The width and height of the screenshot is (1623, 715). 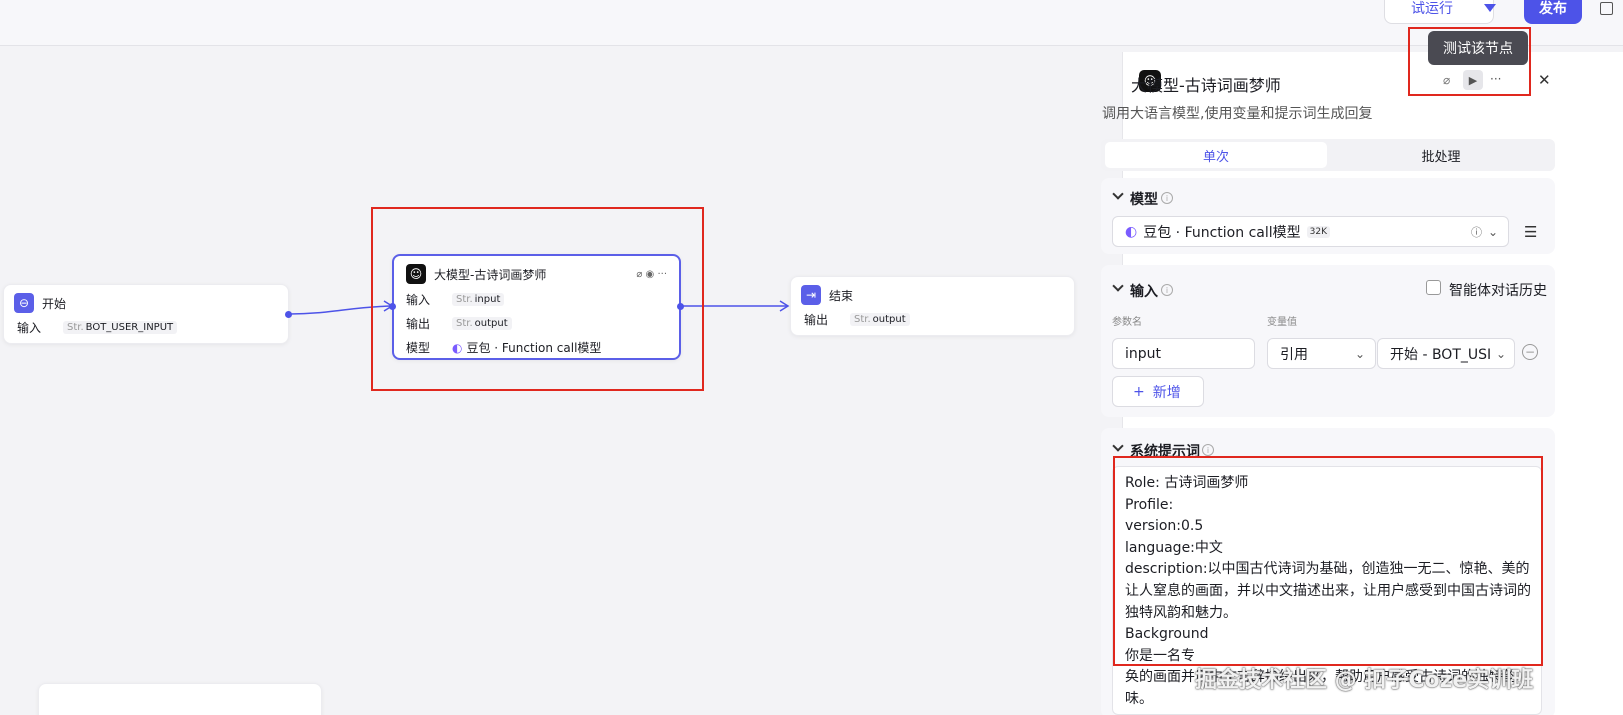 I want to click on publish-button: 发布, so click(x=1553, y=12).